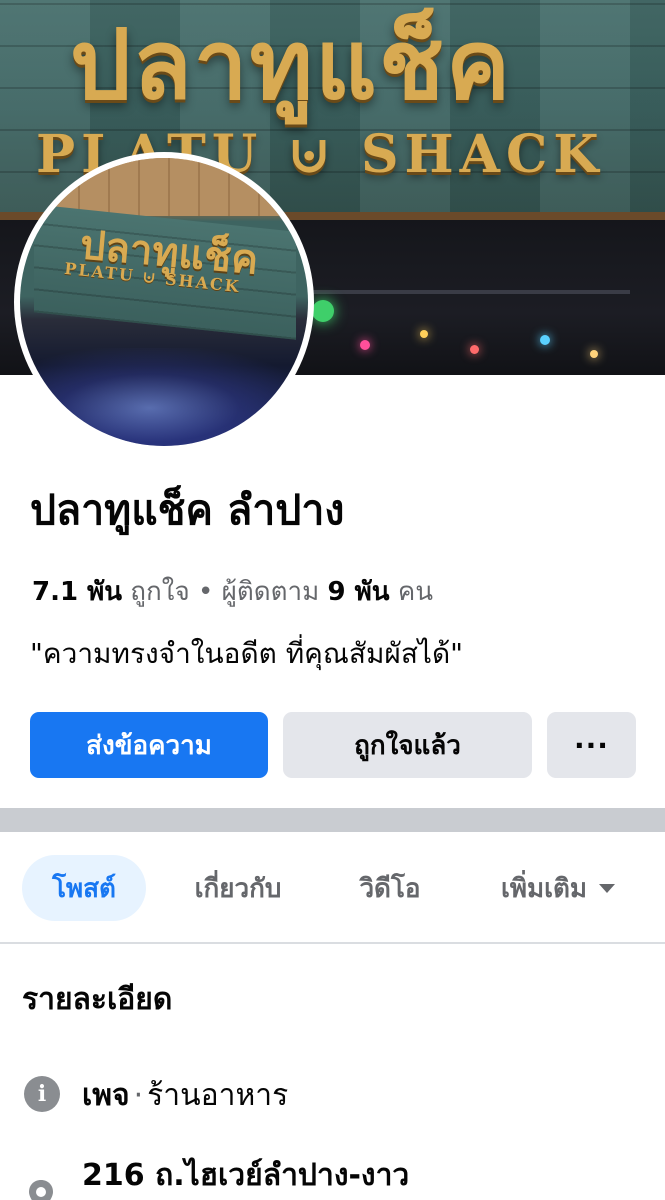 This screenshot has width=665, height=1200. I want to click on section-separator, so click(332, 820).